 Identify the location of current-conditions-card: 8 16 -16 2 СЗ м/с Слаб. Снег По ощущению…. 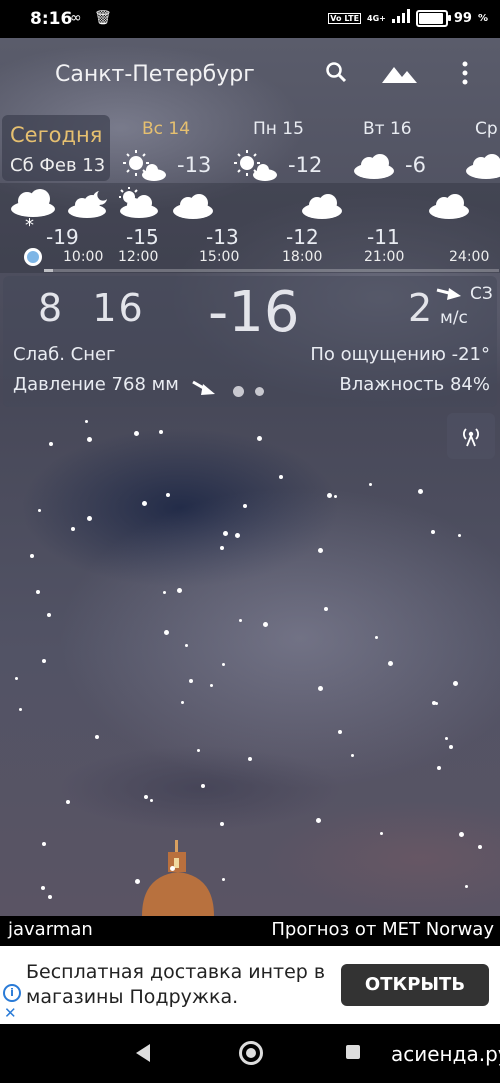
(250, 341).